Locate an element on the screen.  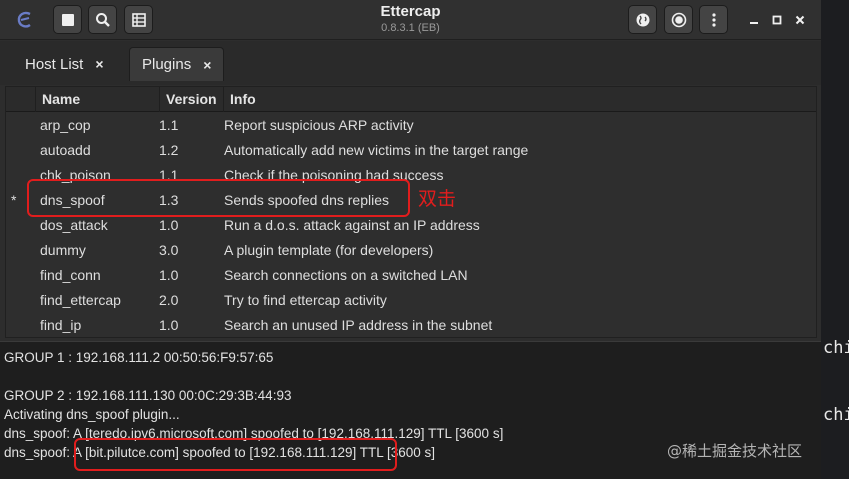
menu-button is located at coordinates (713, 19).